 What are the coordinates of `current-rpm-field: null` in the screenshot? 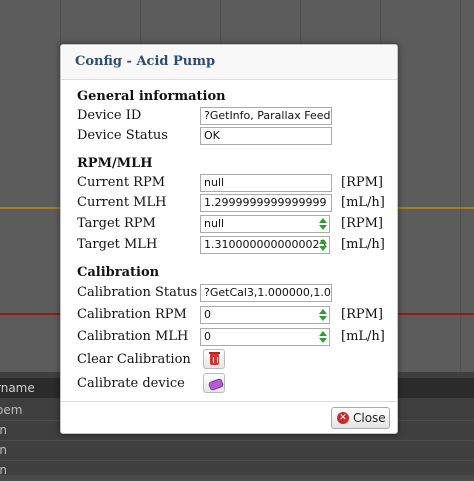 It's located at (266, 183).